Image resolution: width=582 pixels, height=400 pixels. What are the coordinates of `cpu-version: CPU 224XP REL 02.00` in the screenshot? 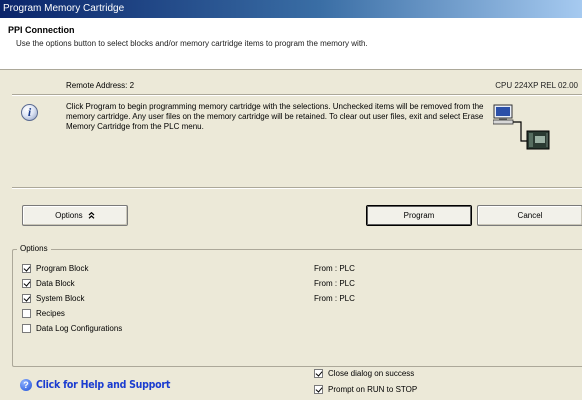 It's located at (536, 85).